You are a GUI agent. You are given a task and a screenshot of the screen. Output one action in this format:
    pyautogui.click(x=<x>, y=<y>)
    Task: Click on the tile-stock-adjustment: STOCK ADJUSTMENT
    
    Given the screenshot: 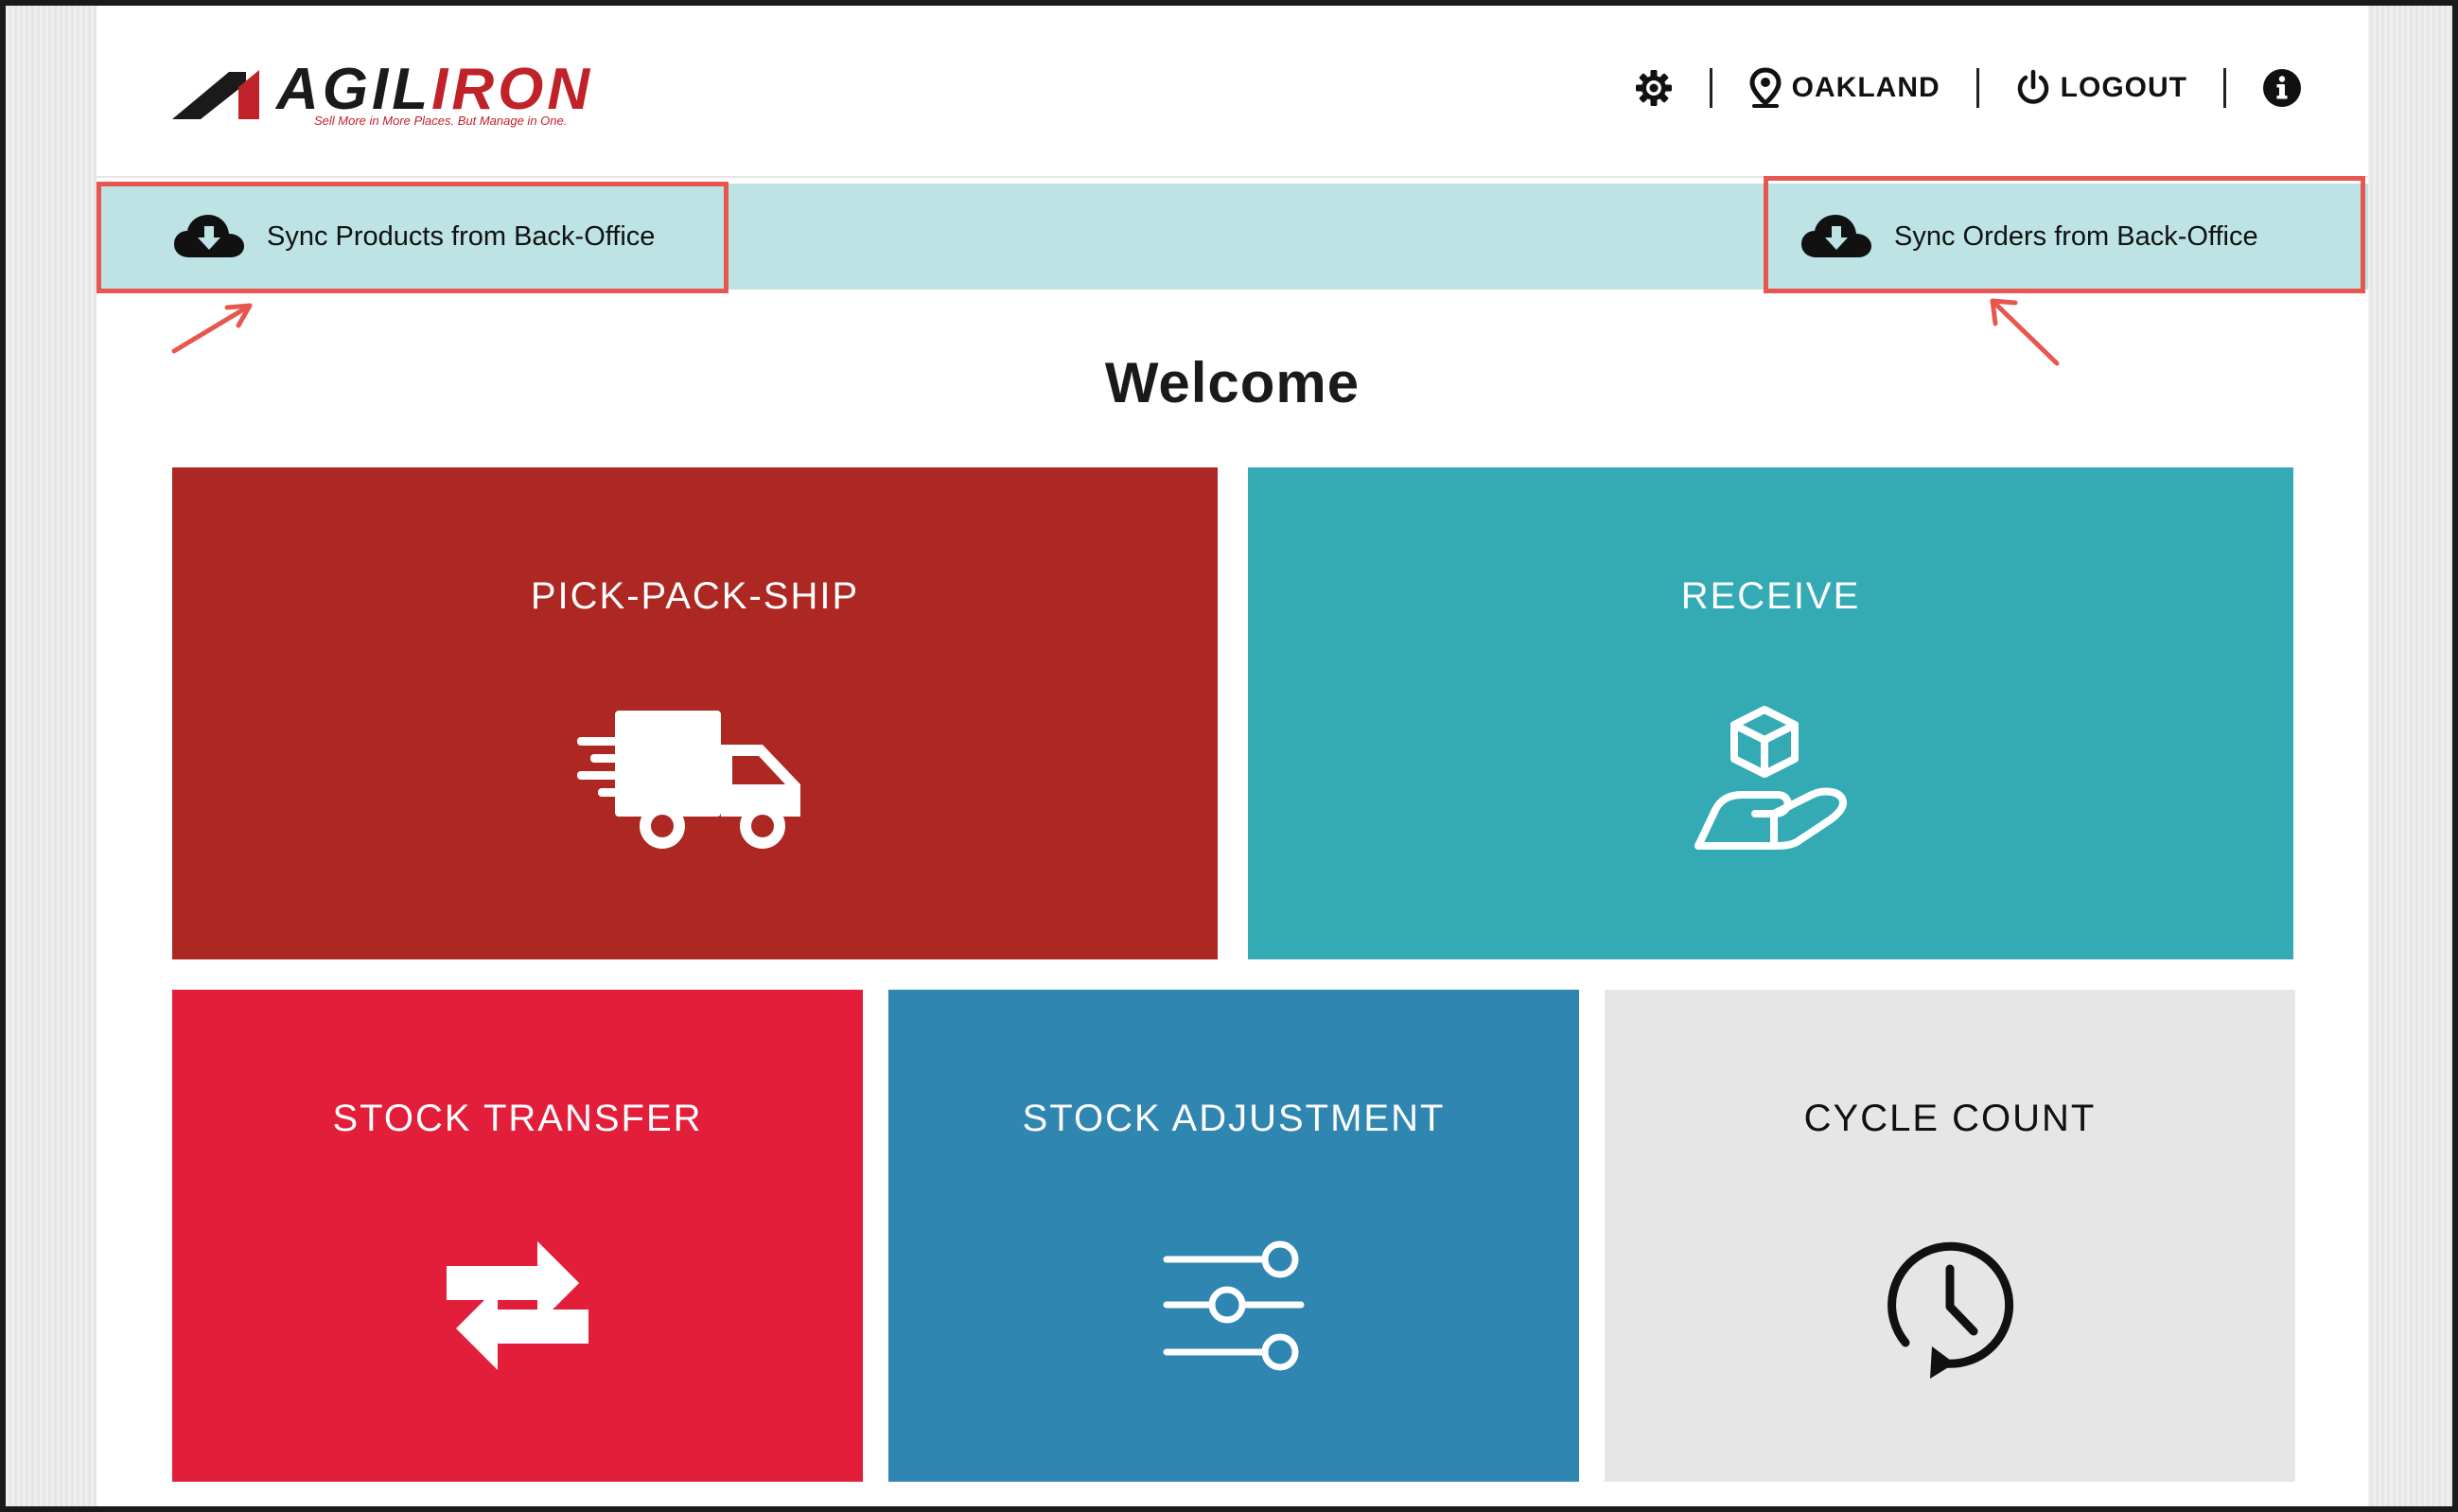 What is the action you would take?
    pyautogui.click(x=1233, y=1236)
    